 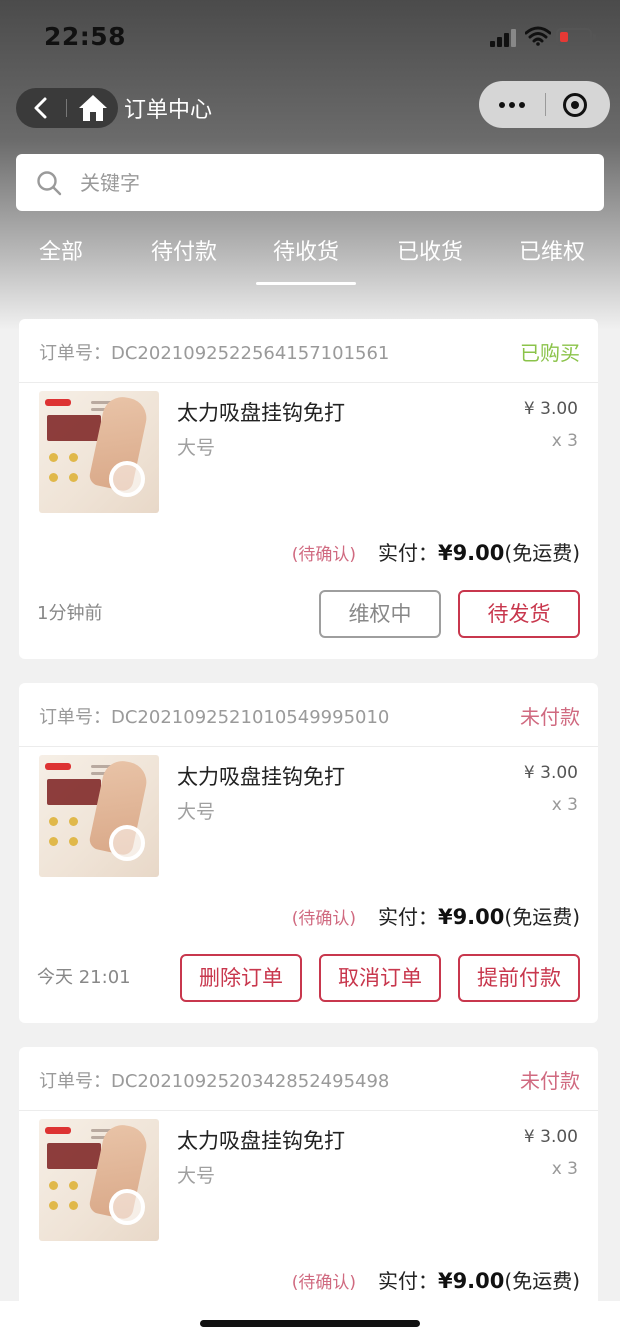 What do you see at coordinates (85, 36) in the screenshot?
I see `status-time: 22:58` at bounding box center [85, 36].